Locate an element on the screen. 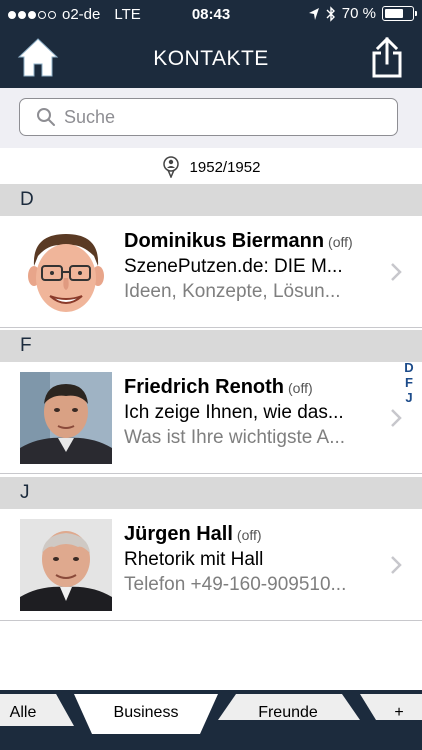  contact-name: Jürgen Hall is located at coordinates (178, 534).